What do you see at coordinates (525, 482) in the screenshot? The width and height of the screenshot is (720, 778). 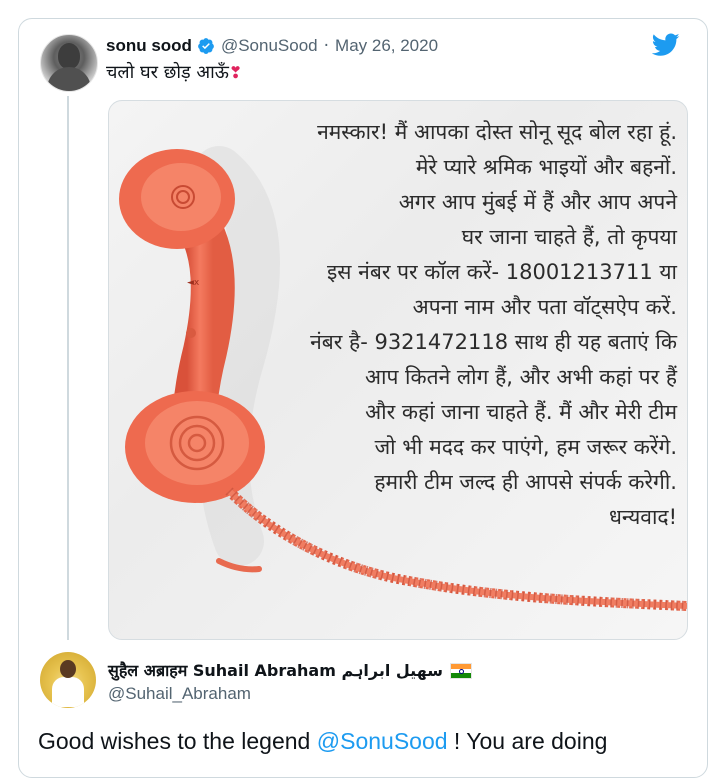 I see `caption-line: हमारी टीम जल्द ही आपसे संपर्क करेगी.` at bounding box center [525, 482].